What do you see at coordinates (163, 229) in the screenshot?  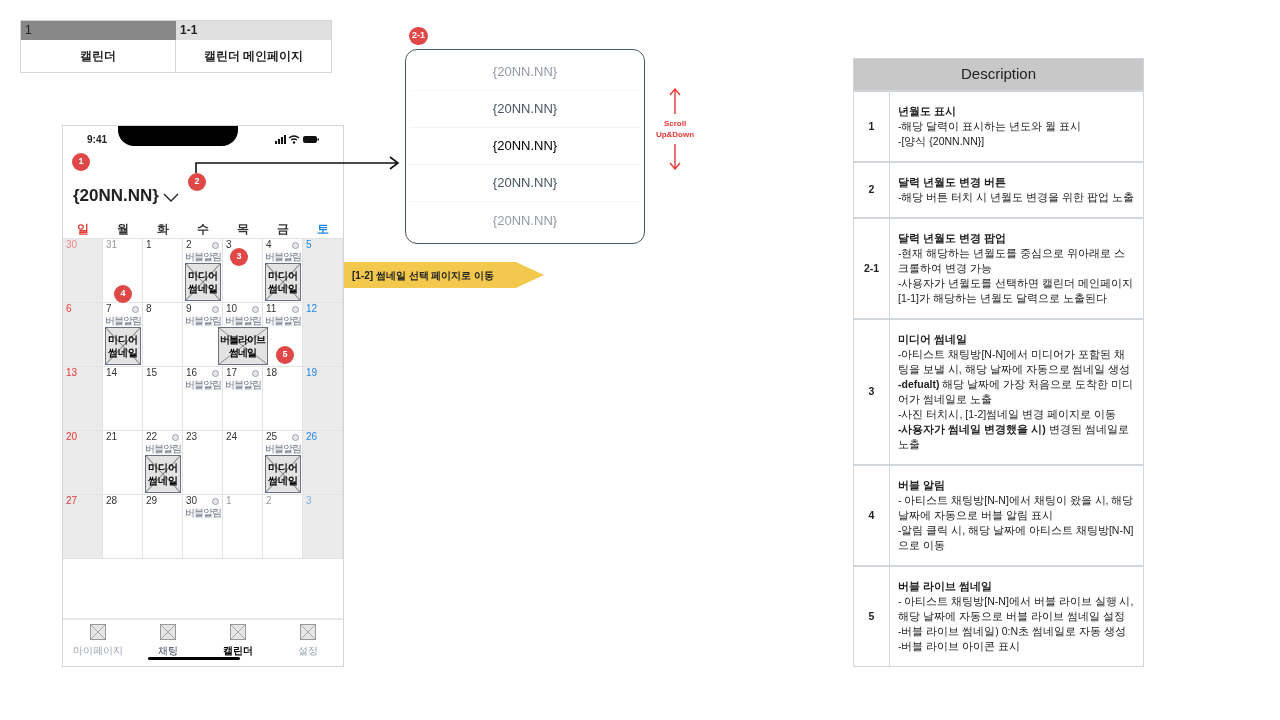 I see `weekday-label: 화` at bounding box center [163, 229].